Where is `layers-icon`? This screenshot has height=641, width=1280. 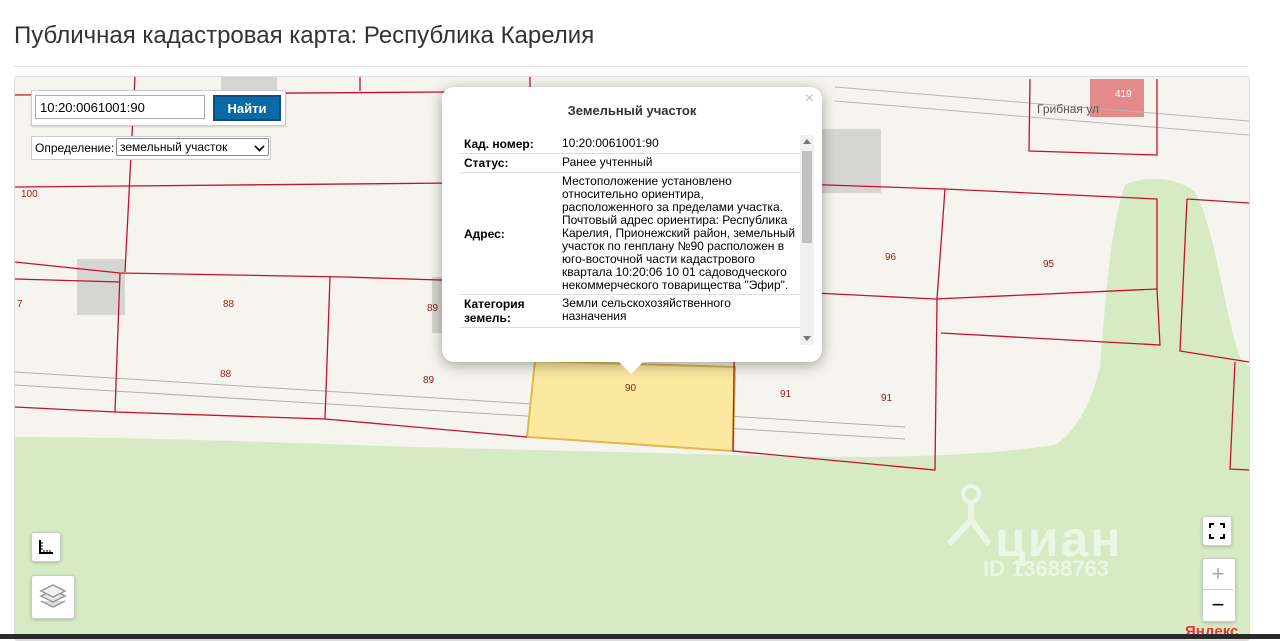
layers-icon is located at coordinates (53, 596).